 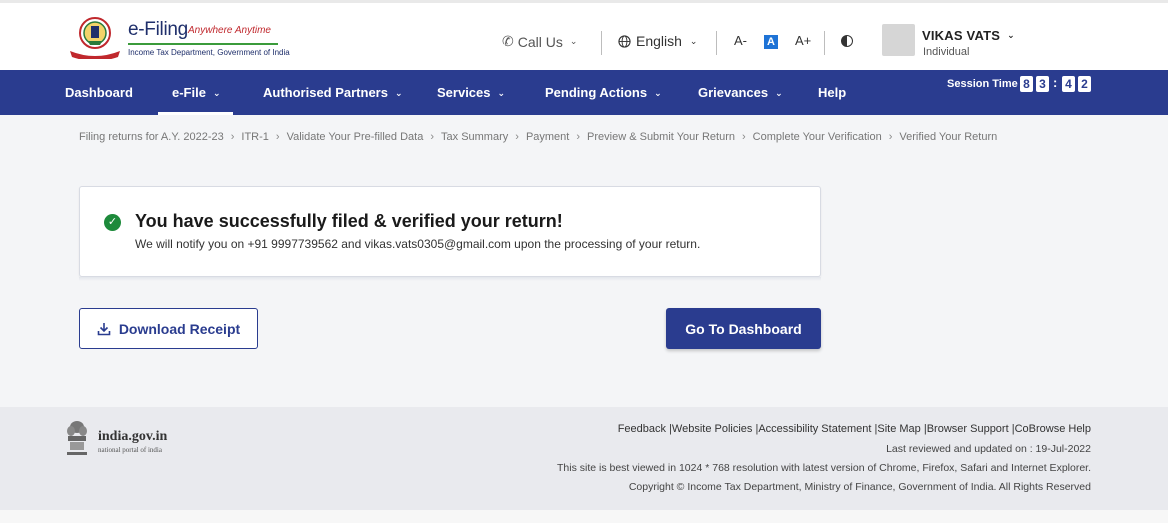 What do you see at coordinates (130, 450) in the screenshot?
I see `india-gov-sub: national portal of india` at bounding box center [130, 450].